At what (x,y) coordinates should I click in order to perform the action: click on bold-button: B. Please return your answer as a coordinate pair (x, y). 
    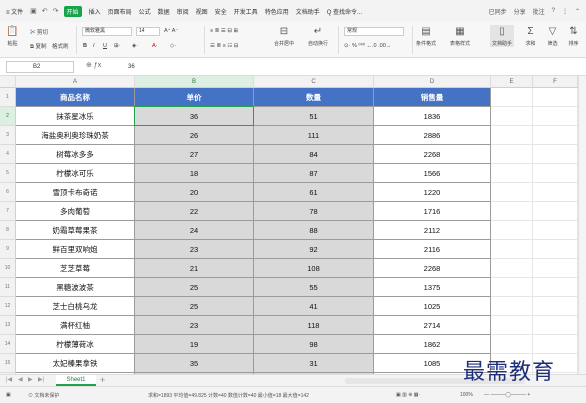
    Looking at the image, I should click on (85, 46).